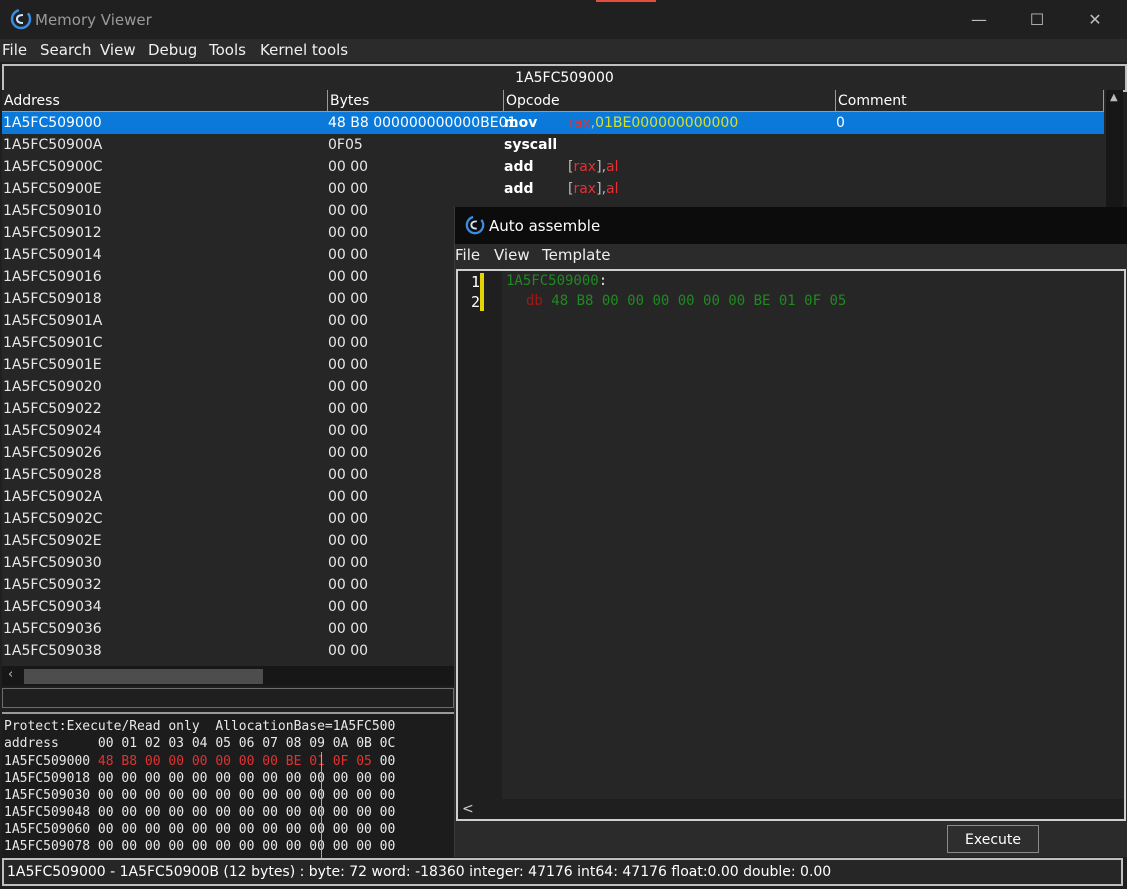 This screenshot has height=889, width=1127. I want to click on menu-debug: Debug, so click(172, 50).